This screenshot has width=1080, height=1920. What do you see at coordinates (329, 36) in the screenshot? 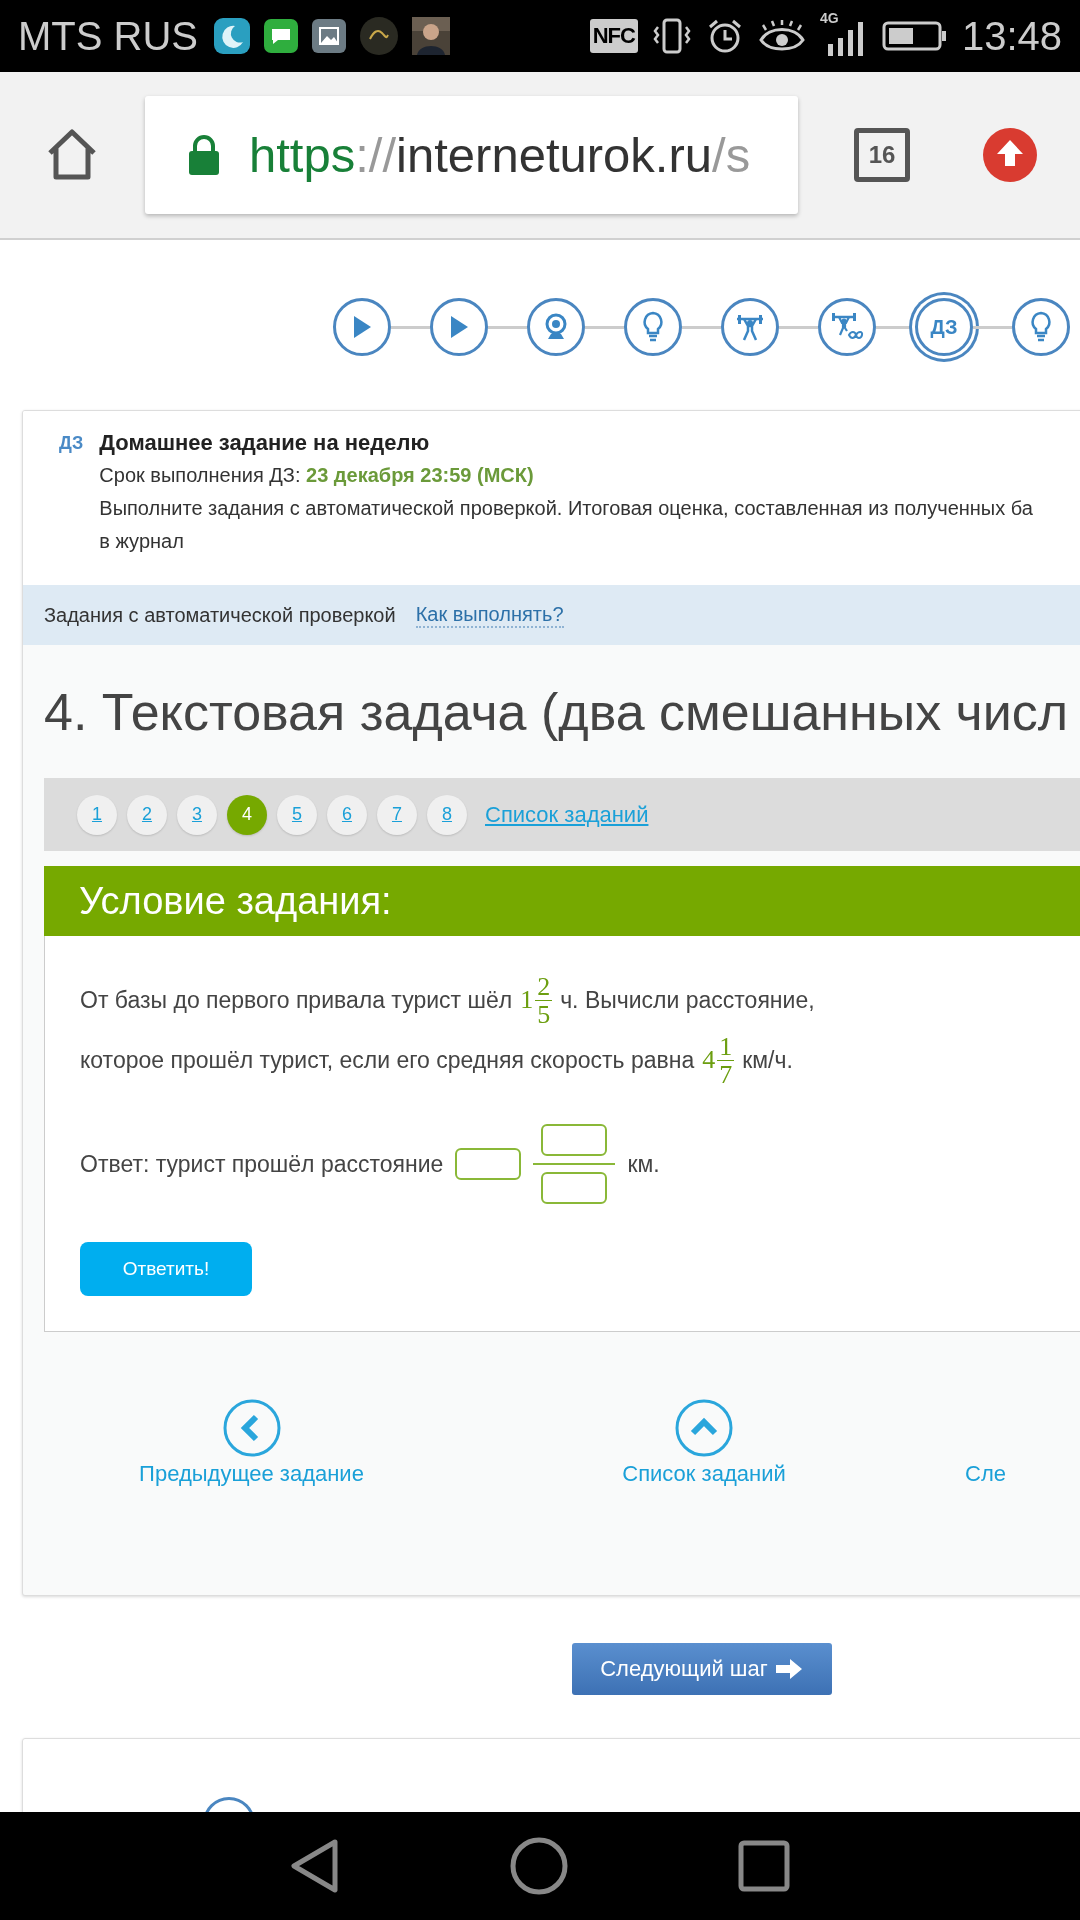
I see `gallery-app-icon` at bounding box center [329, 36].